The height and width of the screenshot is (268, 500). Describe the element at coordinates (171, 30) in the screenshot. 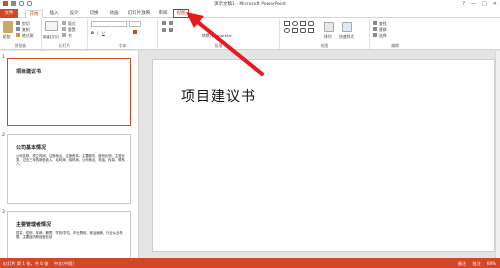

I see `align-center-icon` at that location.